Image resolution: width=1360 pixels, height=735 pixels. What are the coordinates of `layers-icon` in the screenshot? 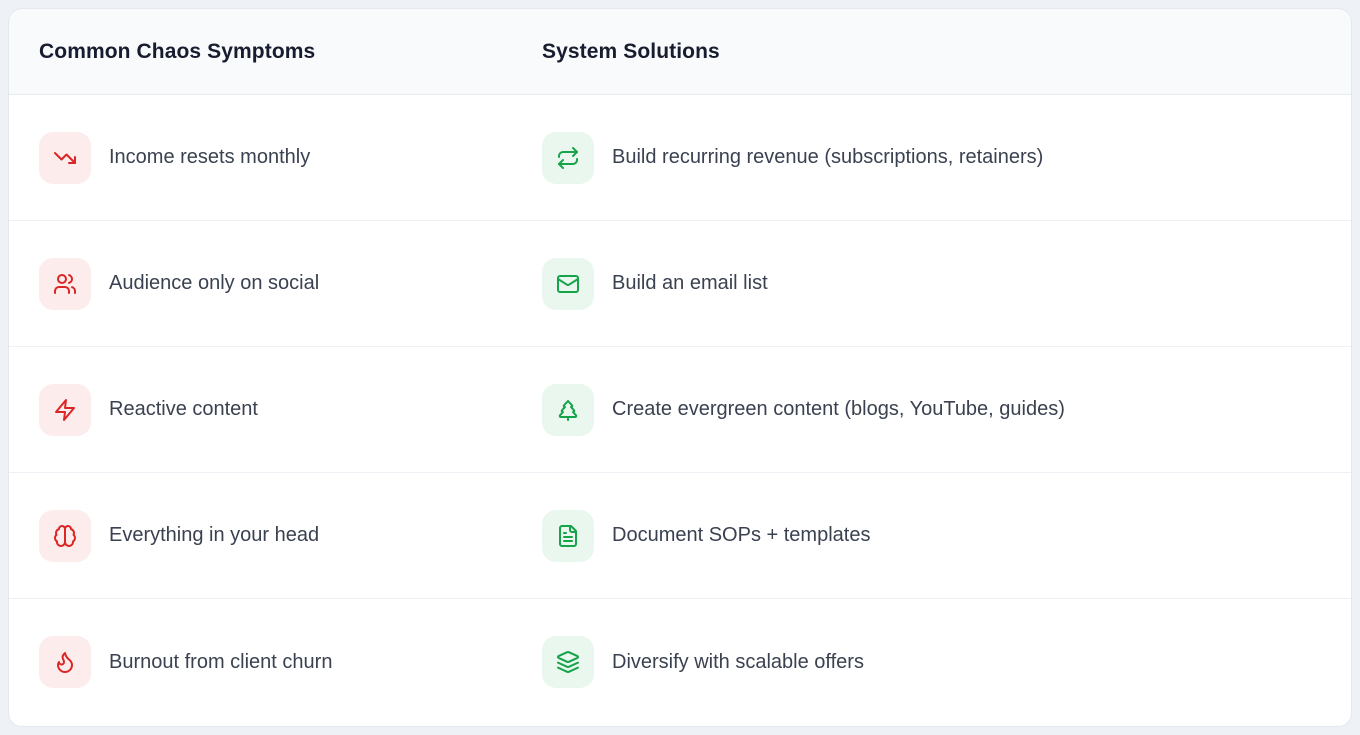 It's located at (568, 662).